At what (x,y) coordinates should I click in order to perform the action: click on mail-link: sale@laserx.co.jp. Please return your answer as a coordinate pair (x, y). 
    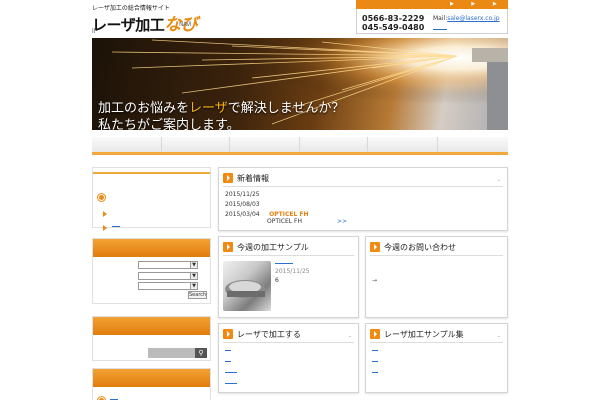
    Looking at the image, I should click on (473, 18).